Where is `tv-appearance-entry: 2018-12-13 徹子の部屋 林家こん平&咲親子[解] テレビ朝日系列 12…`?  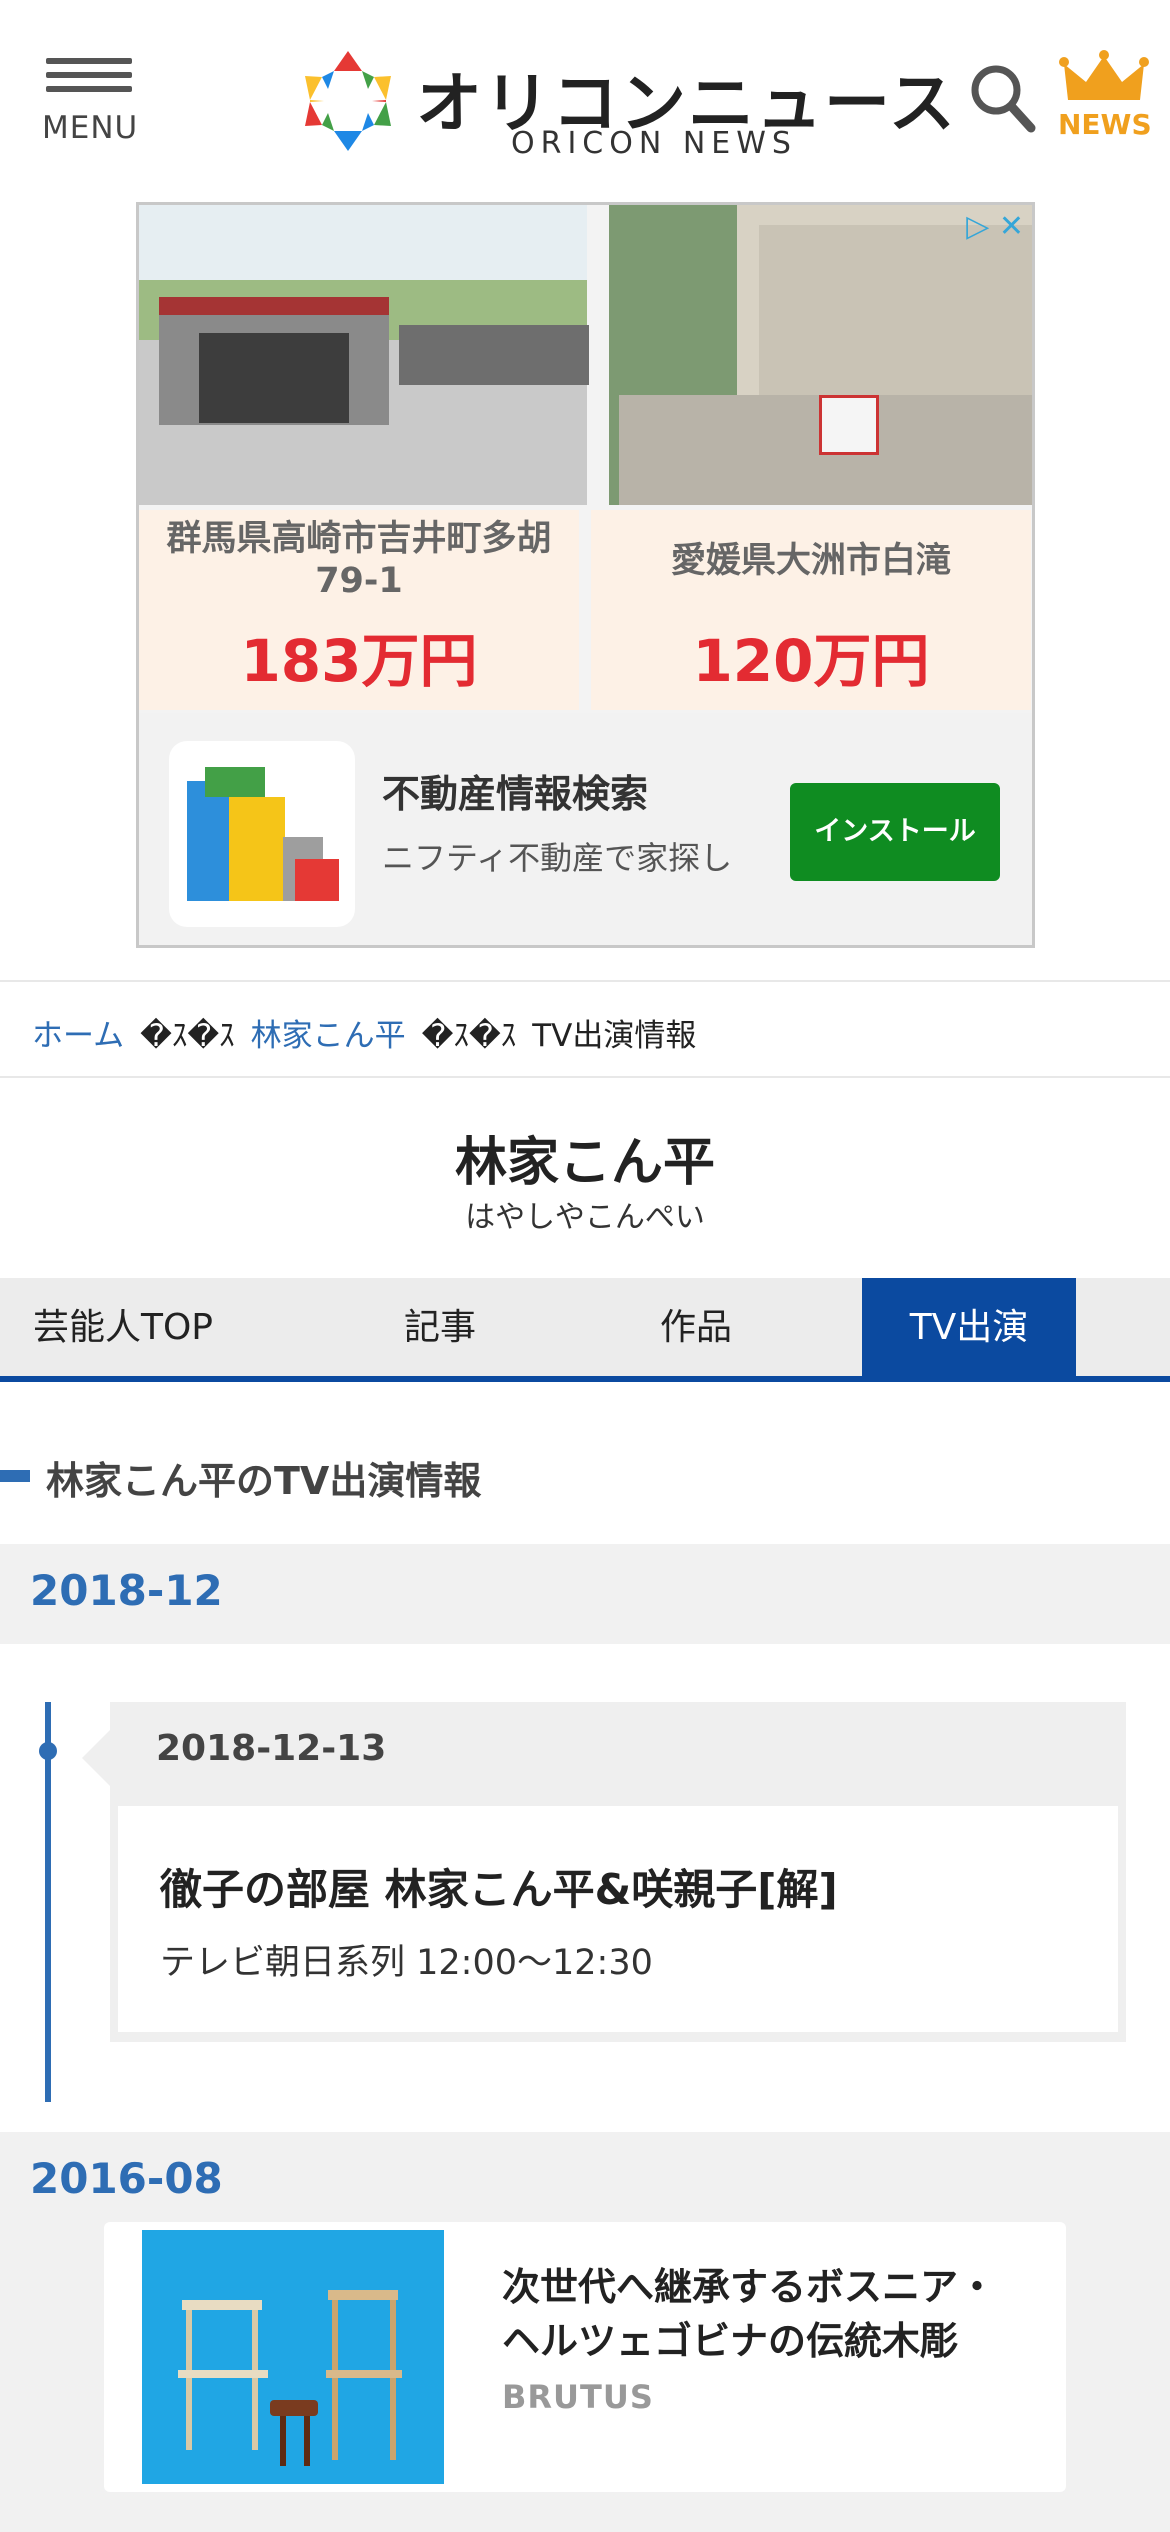
tv-appearance-entry: 2018-12-13 徹子の部屋 林家こん平&咲親子[解] テレビ朝日系列 12… is located at coordinates (604, 1872).